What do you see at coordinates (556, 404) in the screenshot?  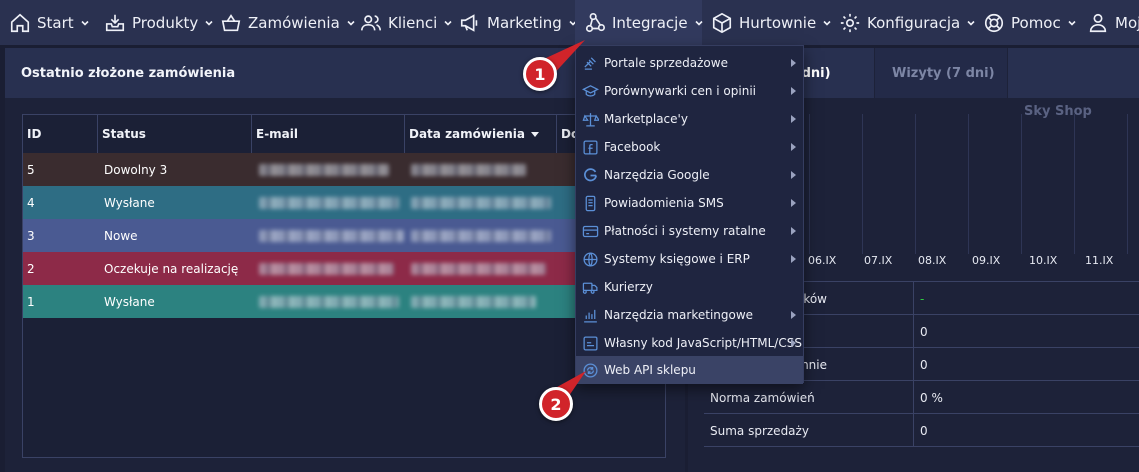 I see `callout-badge-2: 2` at bounding box center [556, 404].